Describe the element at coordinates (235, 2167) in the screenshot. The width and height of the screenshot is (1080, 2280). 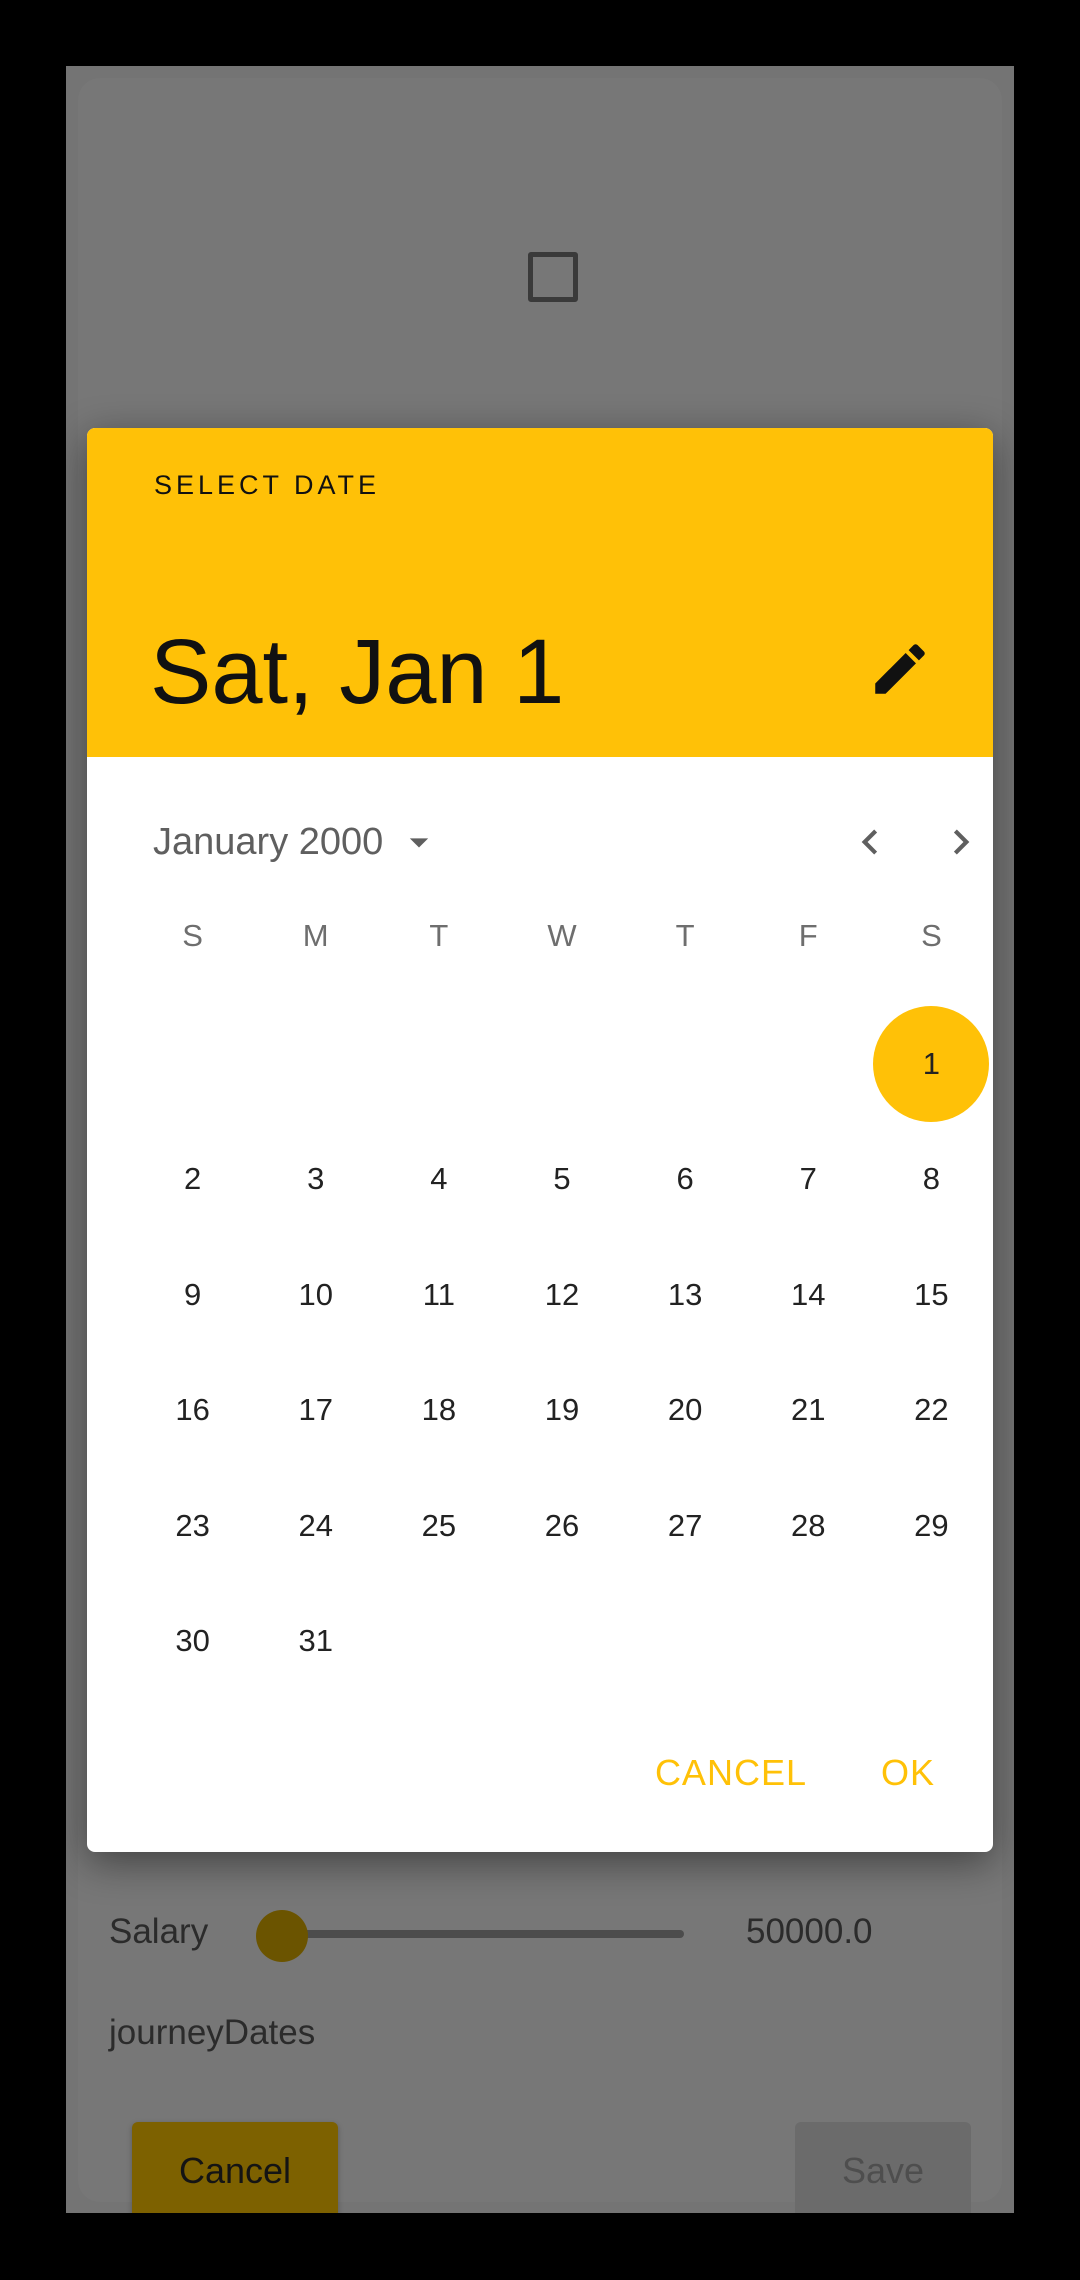
I see `form-cancel-button: Cancel` at that location.